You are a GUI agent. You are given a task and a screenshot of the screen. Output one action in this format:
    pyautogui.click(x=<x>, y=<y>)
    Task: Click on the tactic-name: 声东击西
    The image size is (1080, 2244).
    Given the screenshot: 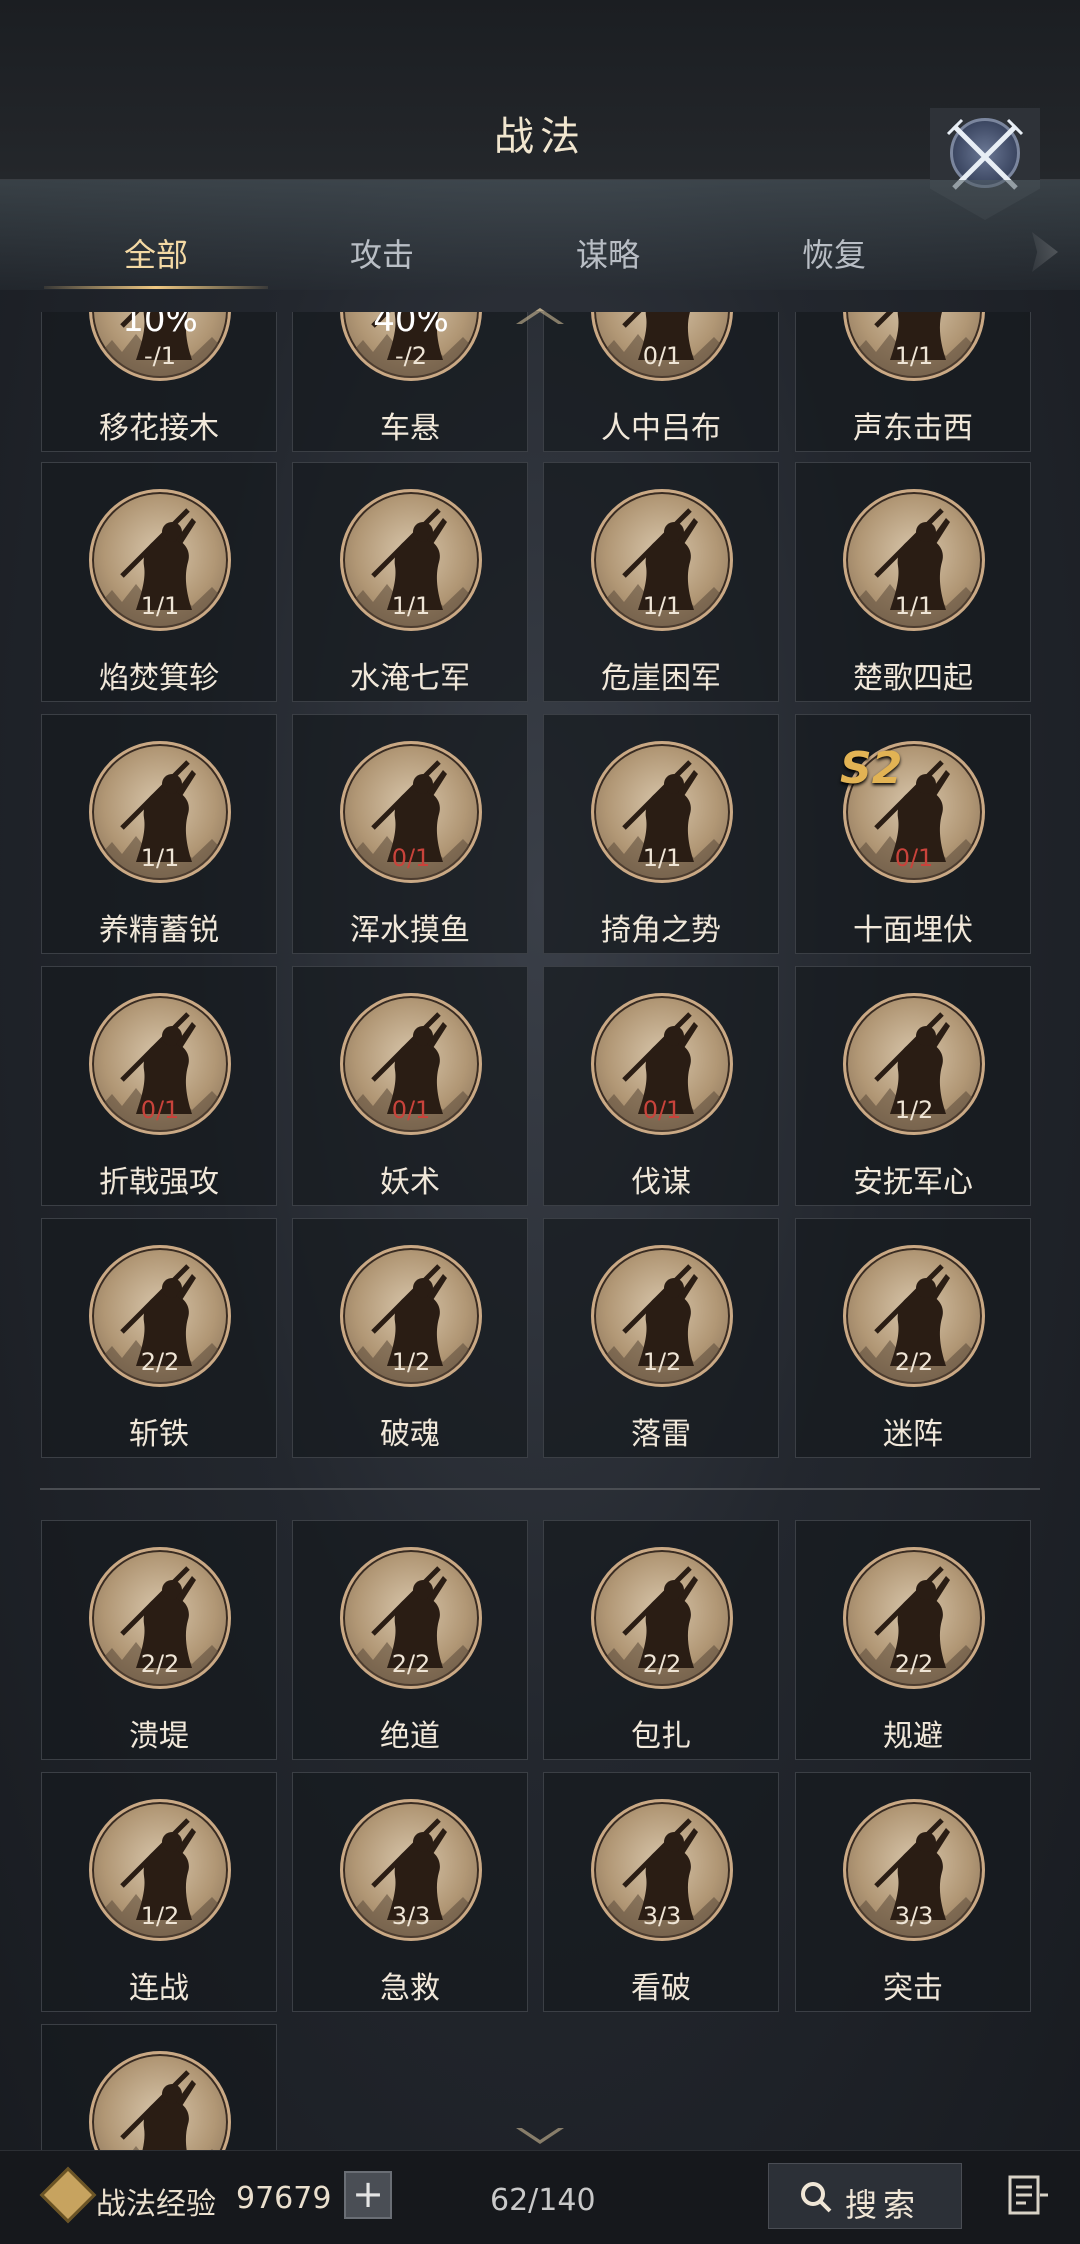 What is the action you would take?
    pyautogui.click(x=913, y=428)
    